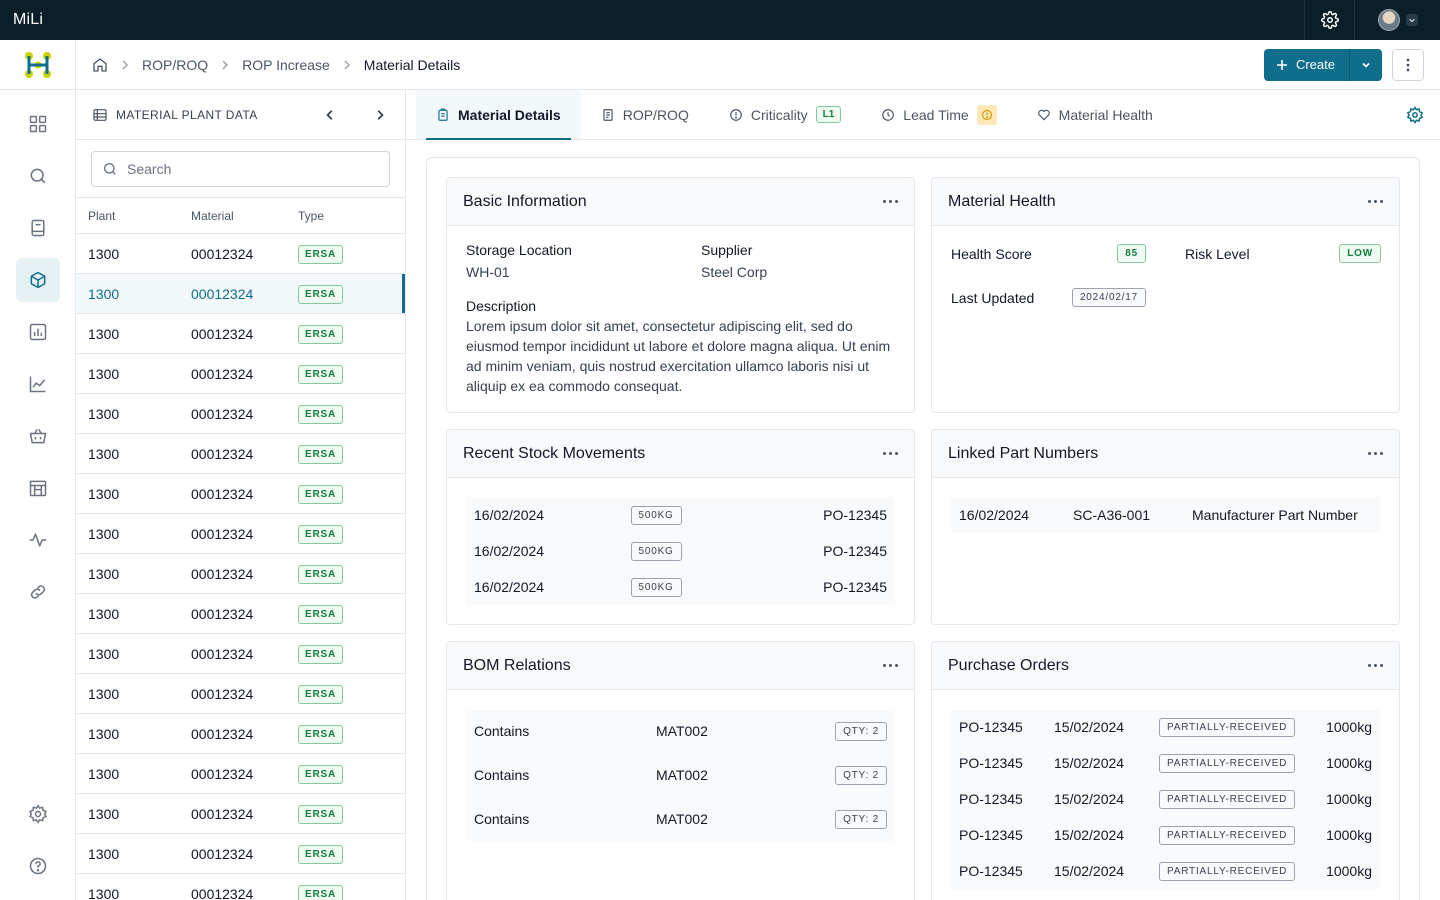  I want to click on column-material: Material, so click(244, 216).